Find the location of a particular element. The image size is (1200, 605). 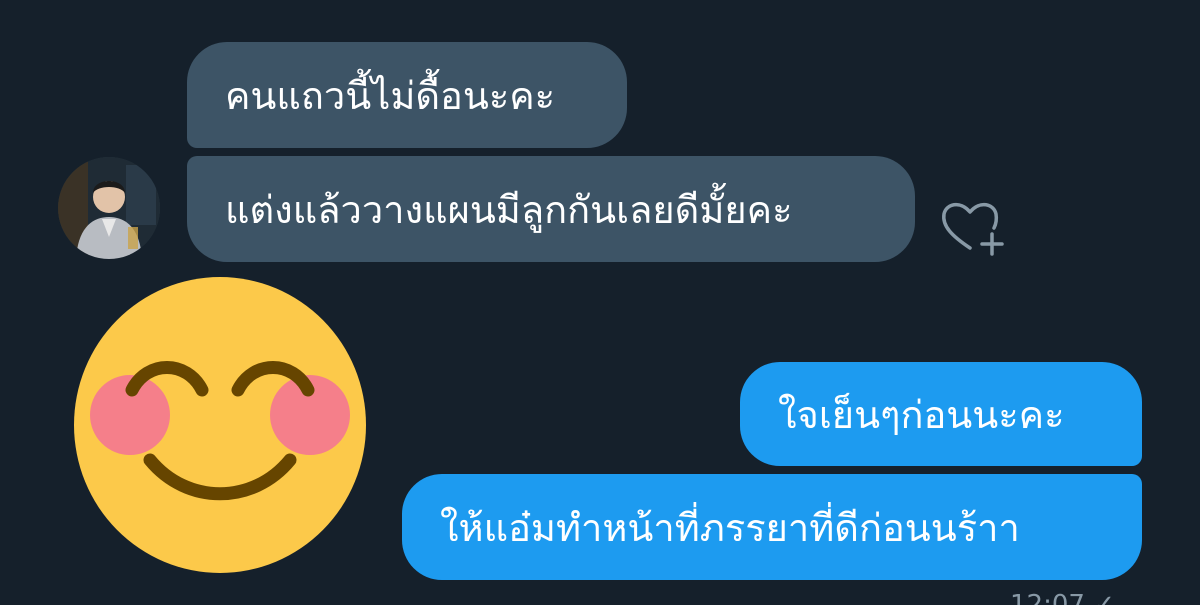

incoming-message-bubble: คนแถวนี้ไม่ดื้อนะคะ is located at coordinates (407, 95).